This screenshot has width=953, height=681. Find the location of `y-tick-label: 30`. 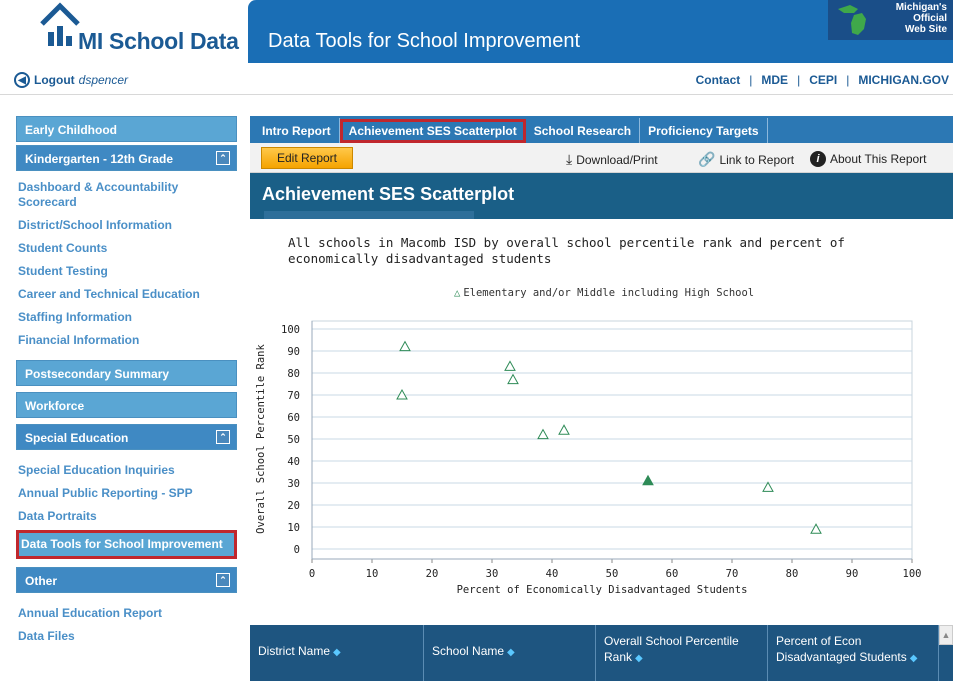

y-tick-label: 30 is located at coordinates (293, 484).